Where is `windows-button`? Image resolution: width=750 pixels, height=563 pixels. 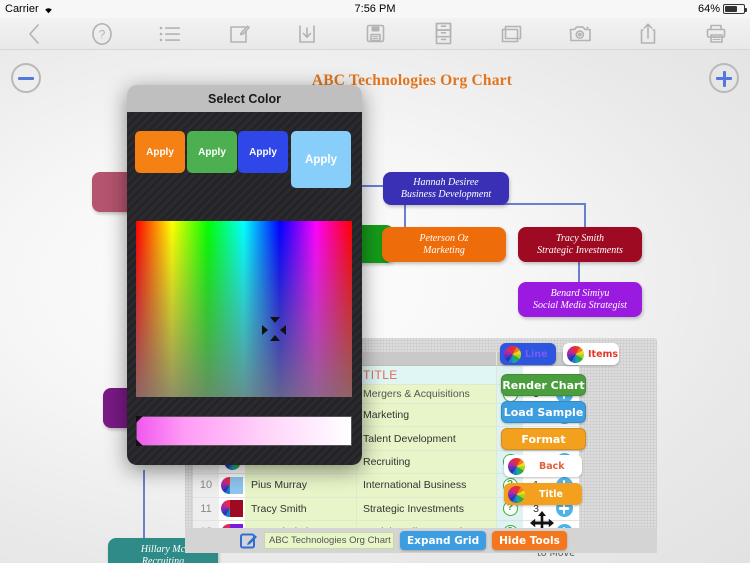
windows-button is located at coordinates (511, 34).